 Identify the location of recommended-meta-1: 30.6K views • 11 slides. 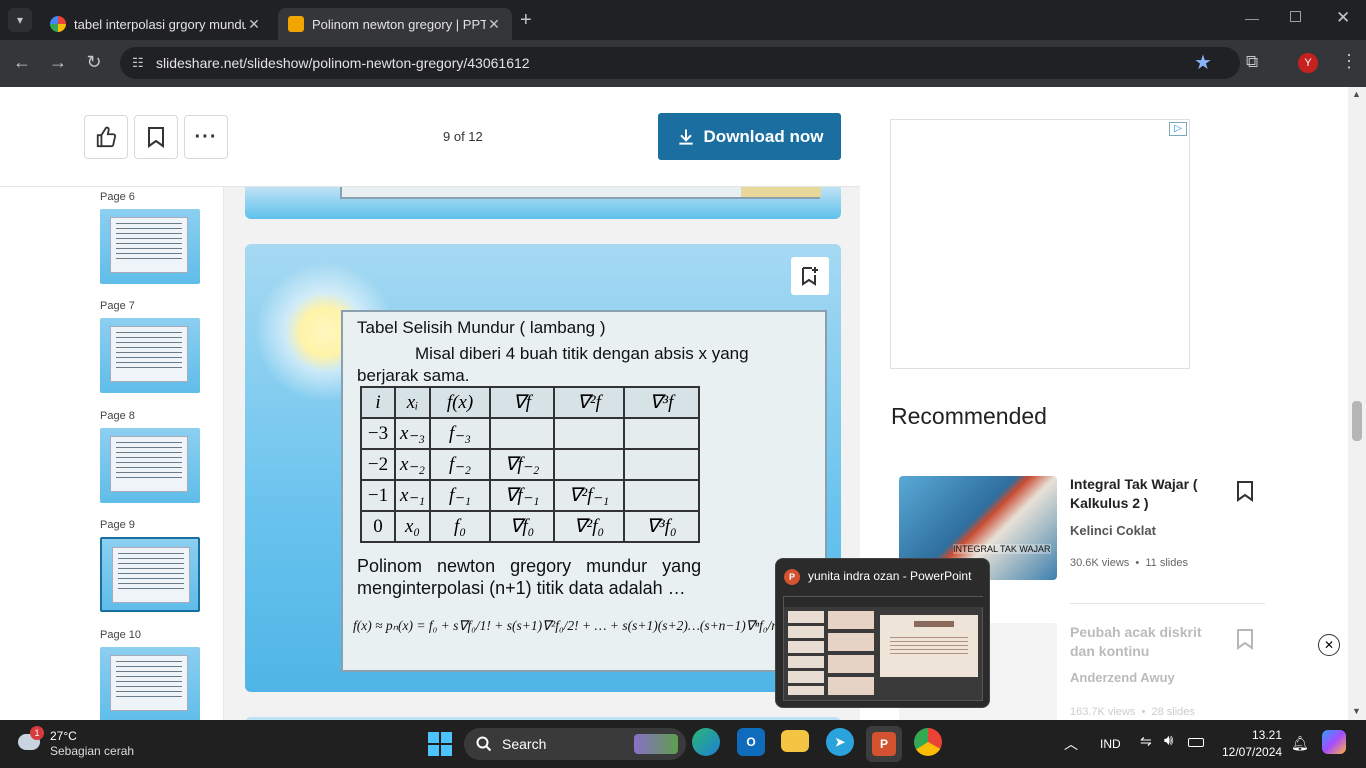
(1129, 563).